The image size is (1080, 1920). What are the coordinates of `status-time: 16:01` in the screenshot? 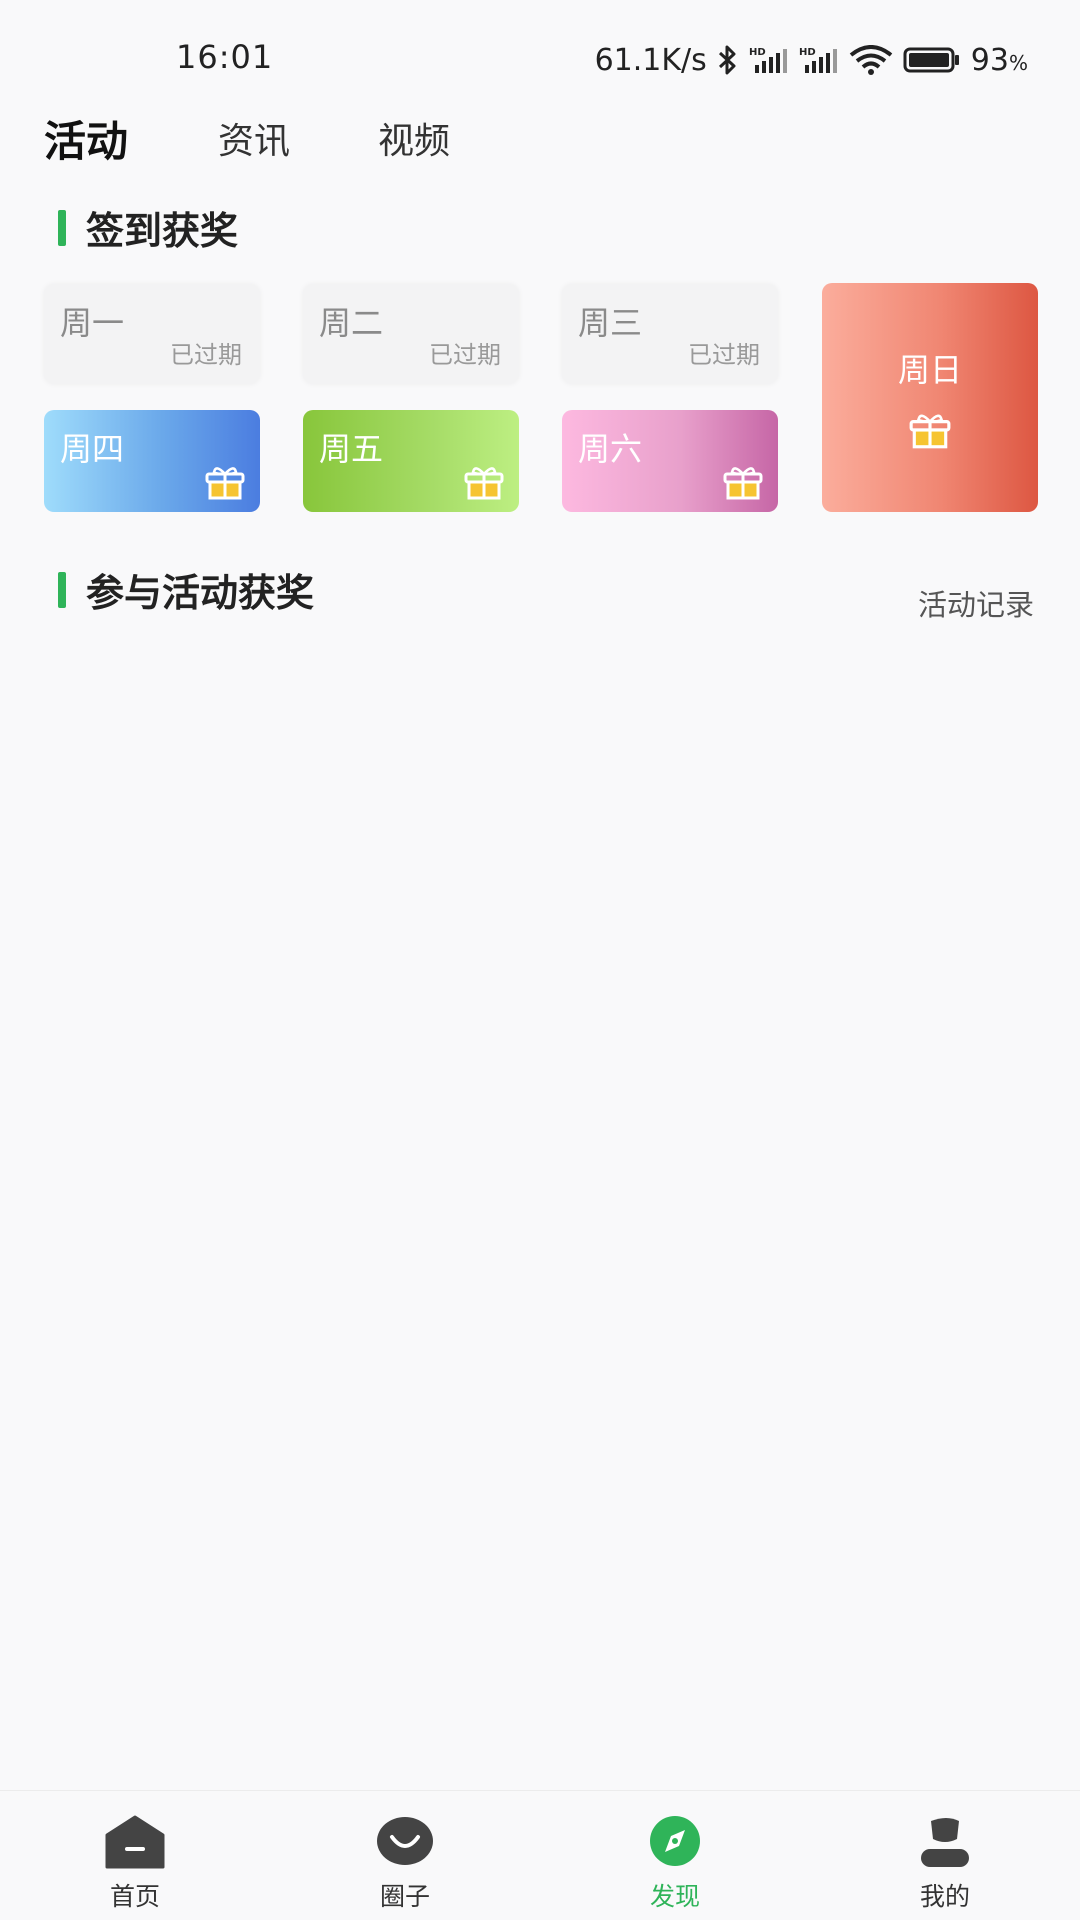 It's located at (225, 57).